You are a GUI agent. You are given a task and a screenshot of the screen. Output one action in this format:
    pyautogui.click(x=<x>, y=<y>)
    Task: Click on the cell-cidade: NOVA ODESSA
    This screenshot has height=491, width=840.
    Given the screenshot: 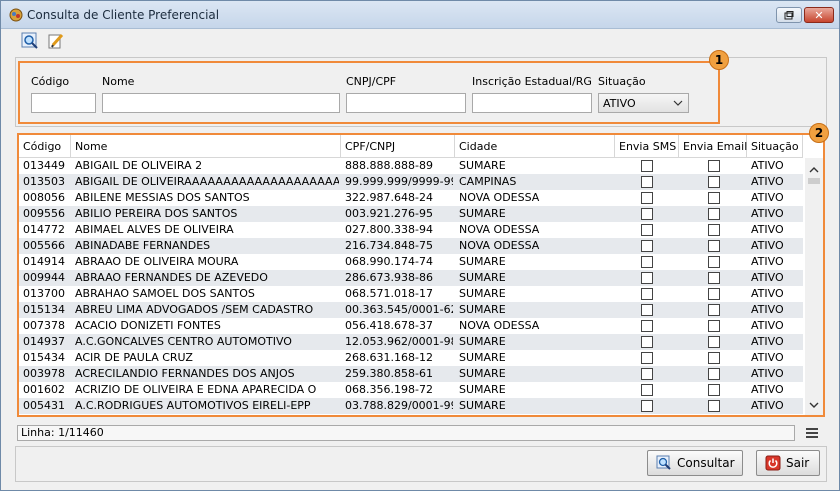 What is the action you would take?
    pyautogui.click(x=499, y=245)
    